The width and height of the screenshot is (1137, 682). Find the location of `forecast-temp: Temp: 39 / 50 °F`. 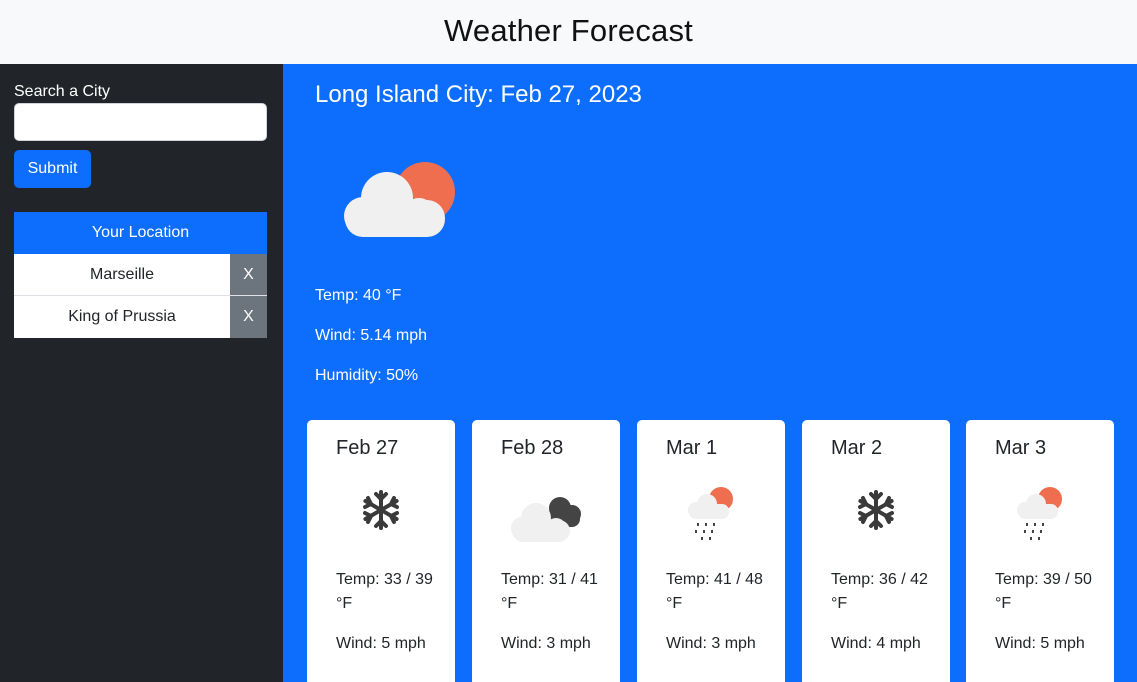

forecast-temp: Temp: 39 / 50 °F is located at coordinates (1043, 591).